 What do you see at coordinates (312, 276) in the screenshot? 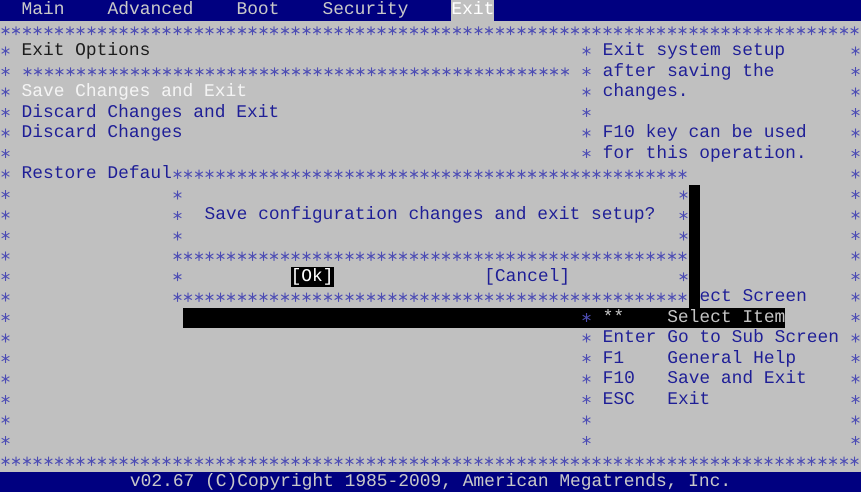
I see `dialog-button: [Ok]` at bounding box center [312, 276].